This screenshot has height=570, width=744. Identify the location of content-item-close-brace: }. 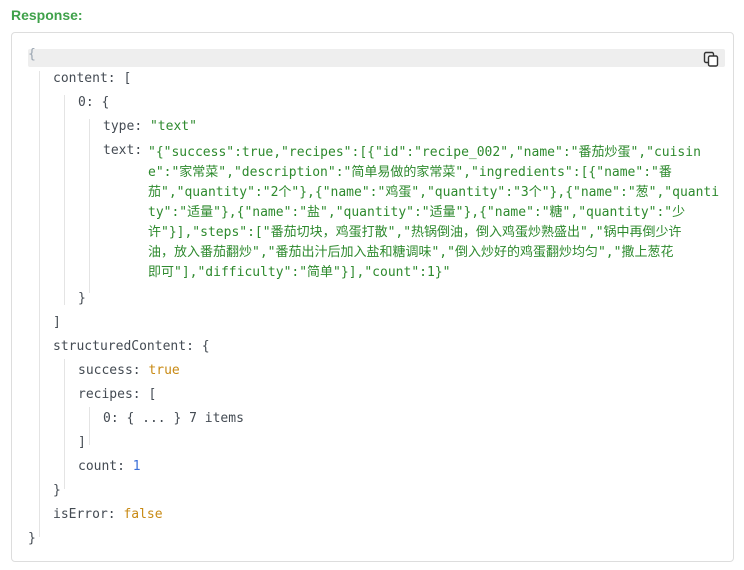
(82, 298).